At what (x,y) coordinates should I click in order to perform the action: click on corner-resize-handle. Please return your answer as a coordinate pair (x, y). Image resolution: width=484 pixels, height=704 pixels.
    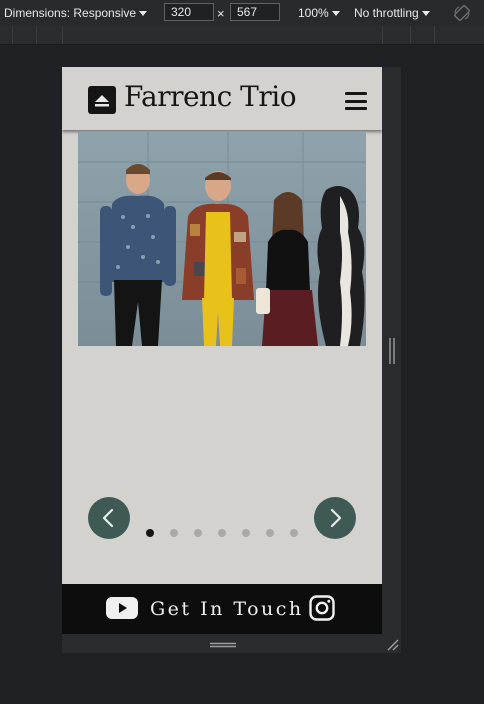
    Looking at the image, I should click on (392, 644).